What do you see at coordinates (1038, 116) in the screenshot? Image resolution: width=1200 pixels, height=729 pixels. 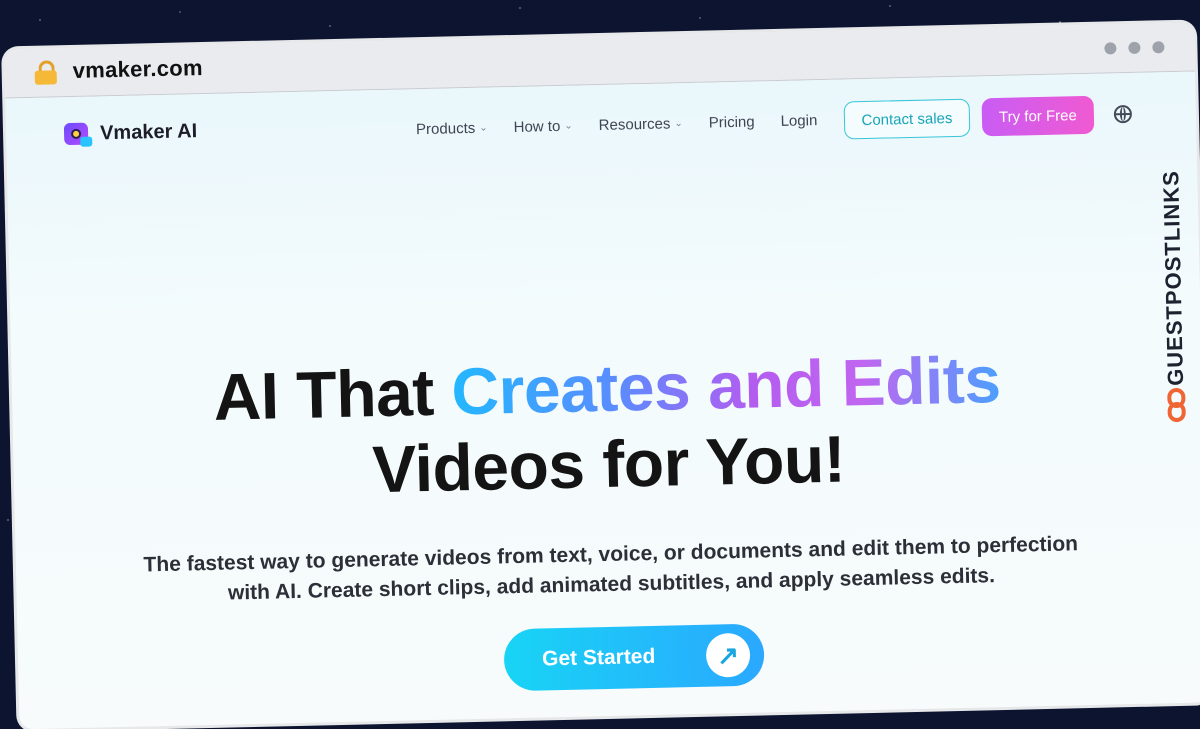 I see `try-for-free-button: Try for Free` at bounding box center [1038, 116].